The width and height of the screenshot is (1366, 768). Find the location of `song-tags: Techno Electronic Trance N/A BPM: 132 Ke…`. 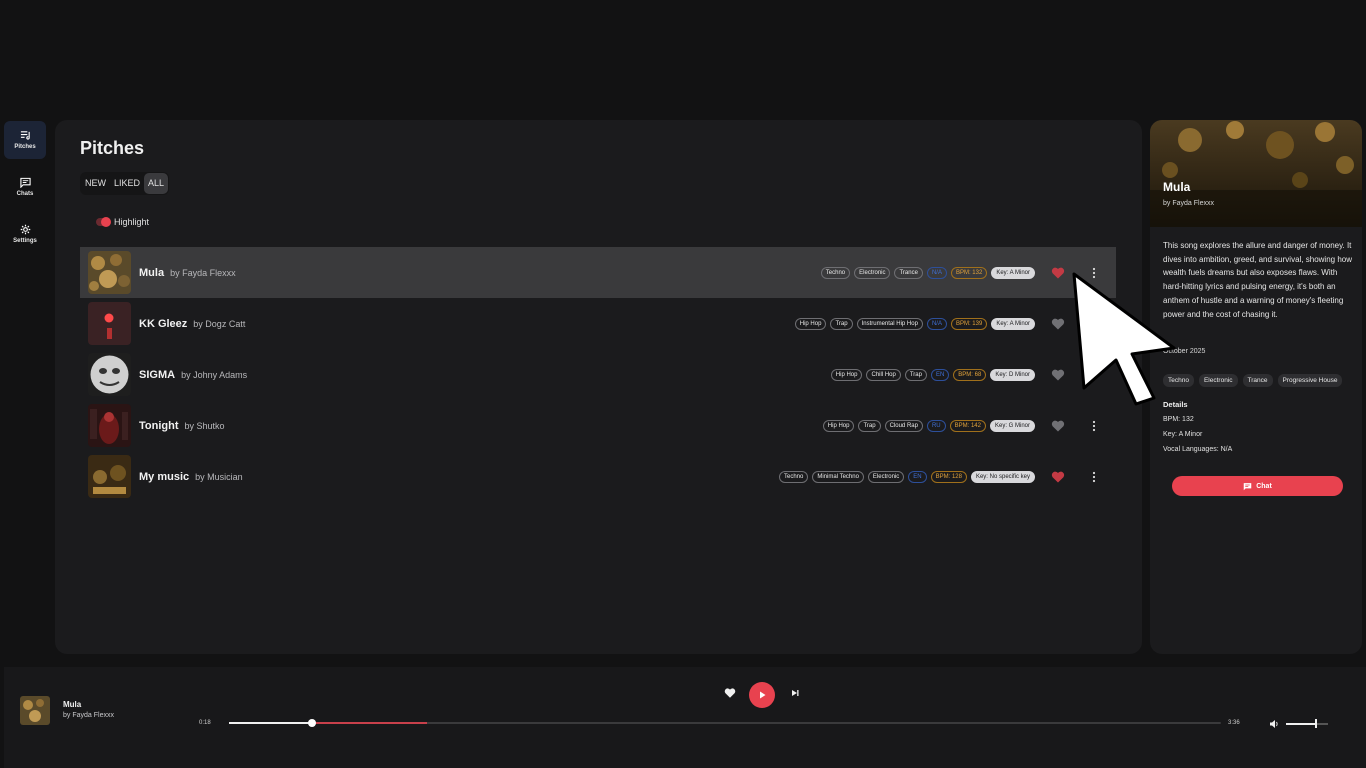

song-tags: Techno Electronic Trance N/A BPM: 132 Ke… is located at coordinates (927, 272).